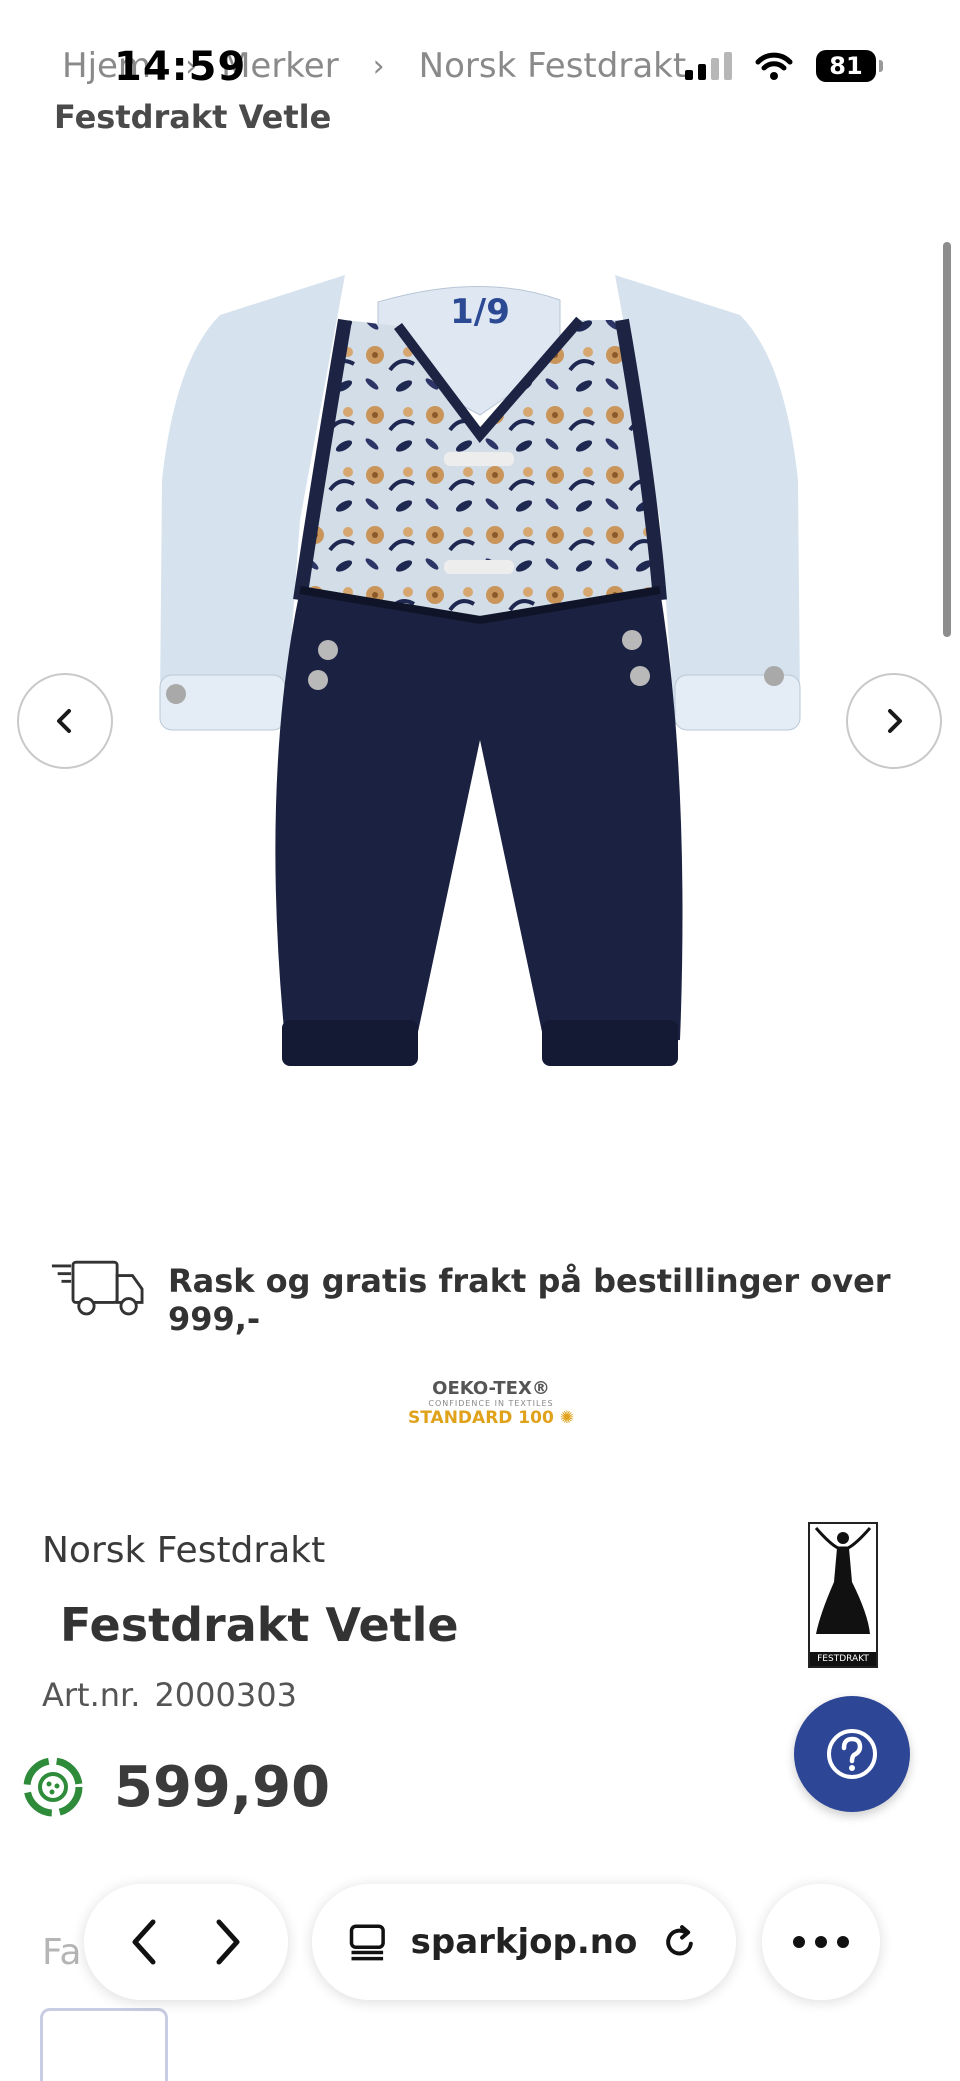 The height and width of the screenshot is (2081, 960). I want to click on article-number-label: Art.nr., so click(91, 1695).